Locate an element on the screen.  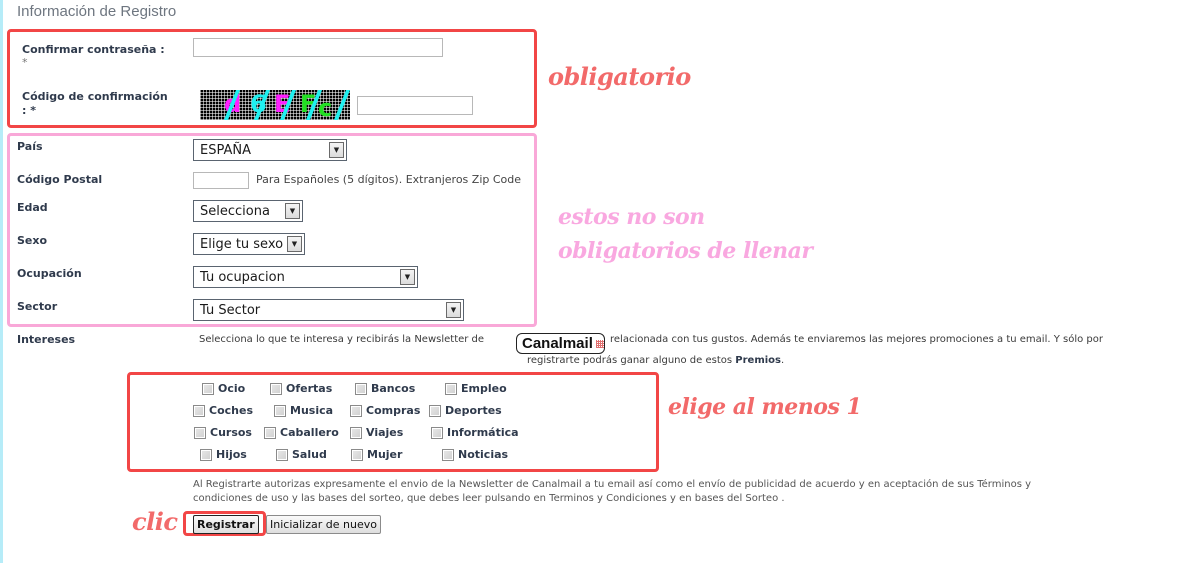
interest-option: Musica is located at coordinates (303, 410).